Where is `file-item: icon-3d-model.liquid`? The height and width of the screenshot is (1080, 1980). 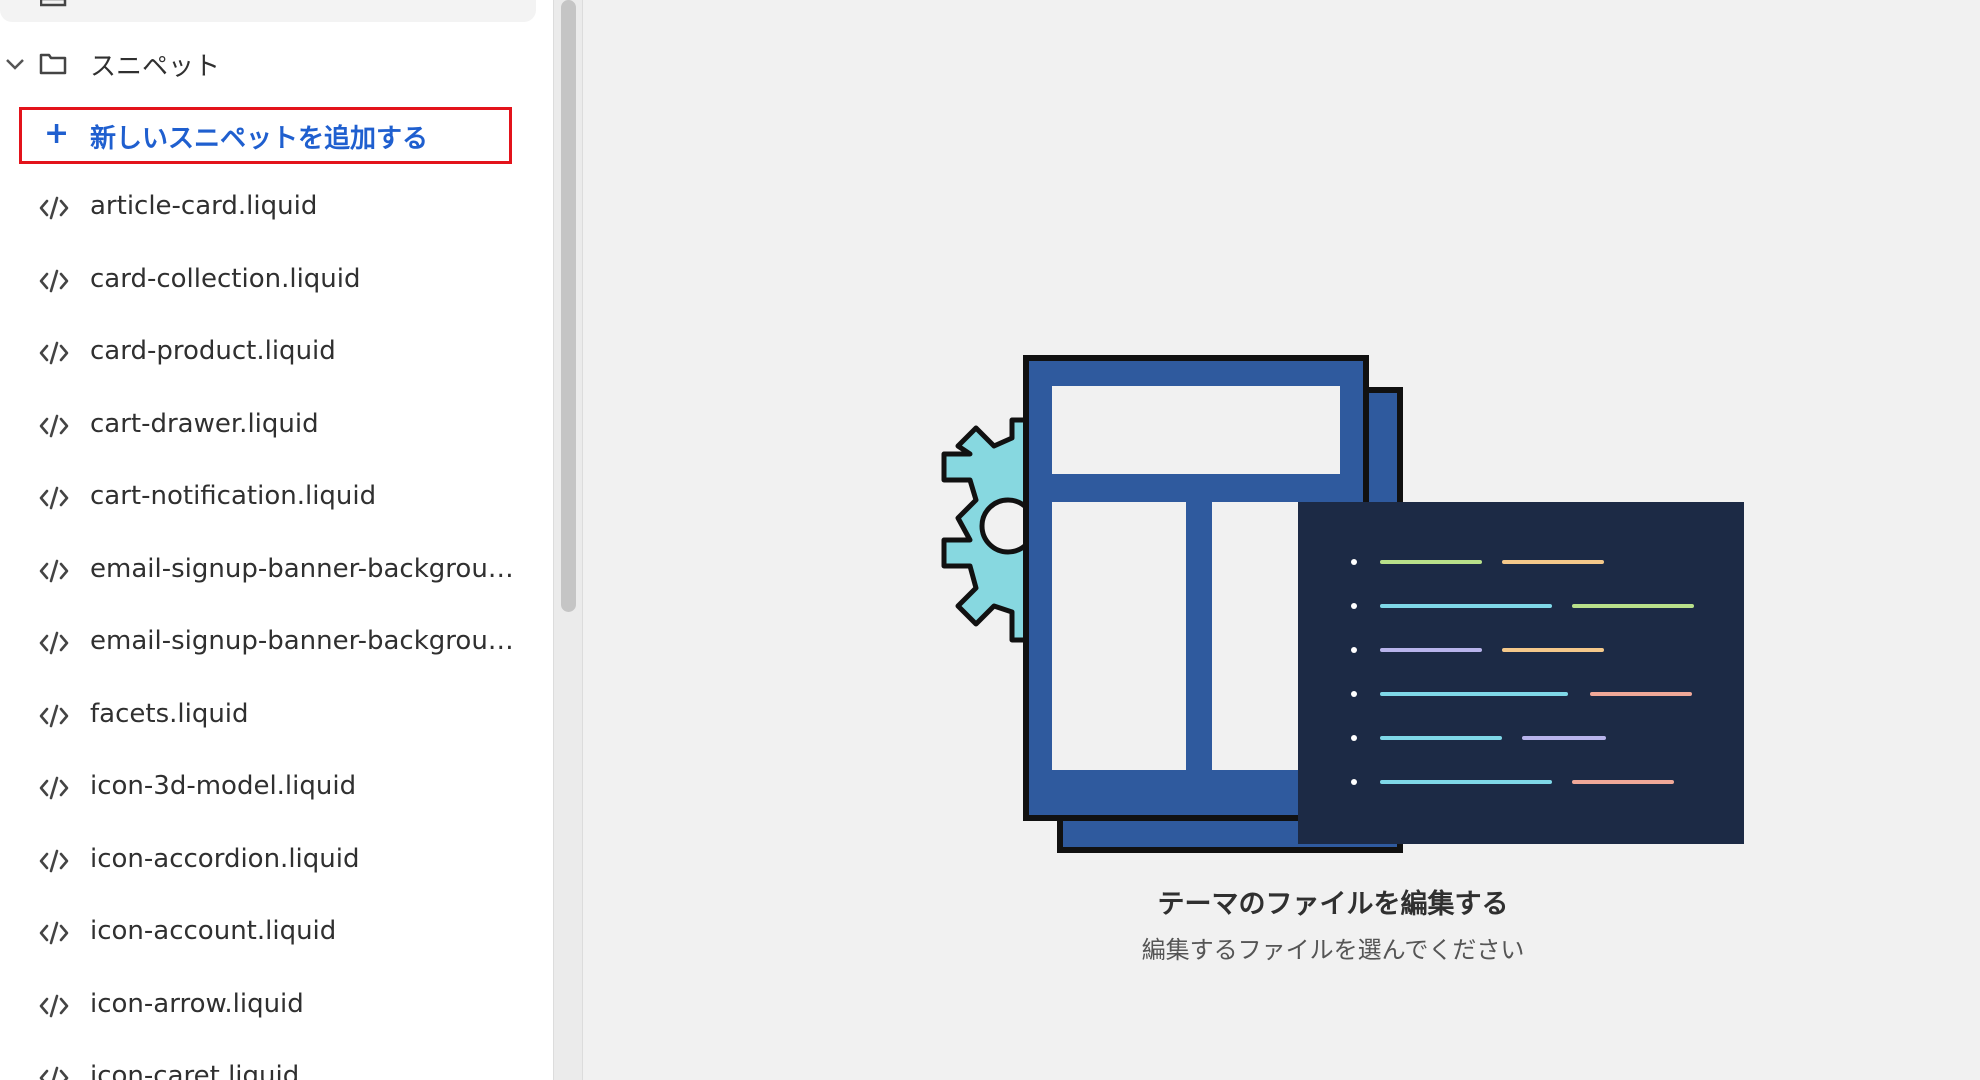
file-item: icon-3d-model.liquid is located at coordinates (270, 787).